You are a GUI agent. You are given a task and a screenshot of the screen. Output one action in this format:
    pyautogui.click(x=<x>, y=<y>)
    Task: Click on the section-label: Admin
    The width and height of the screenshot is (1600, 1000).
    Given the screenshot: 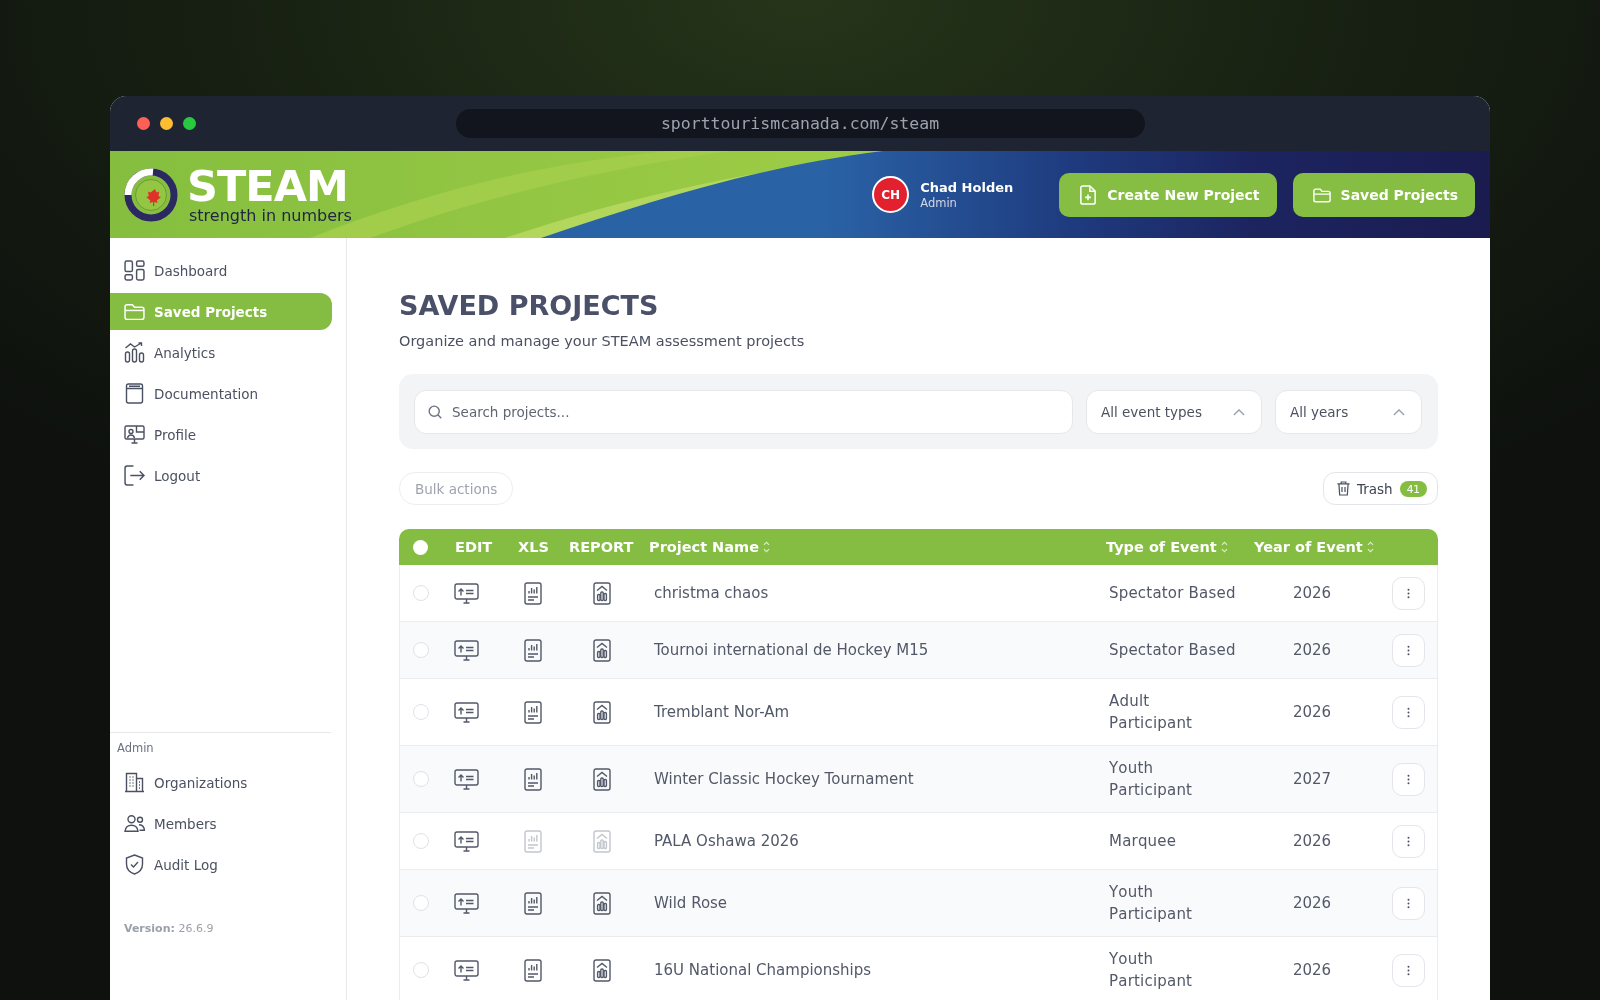 What is the action you would take?
    pyautogui.click(x=135, y=748)
    